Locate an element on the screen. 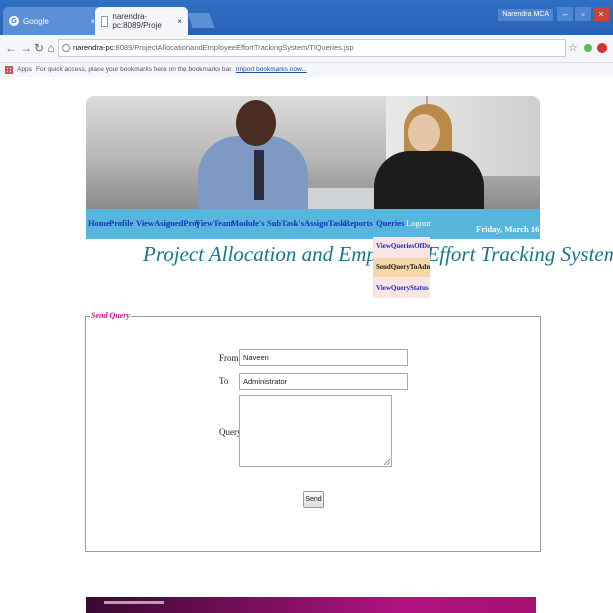 The height and width of the screenshot is (613, 613). menu-item-home: Home is located at coordinates (99, 223).